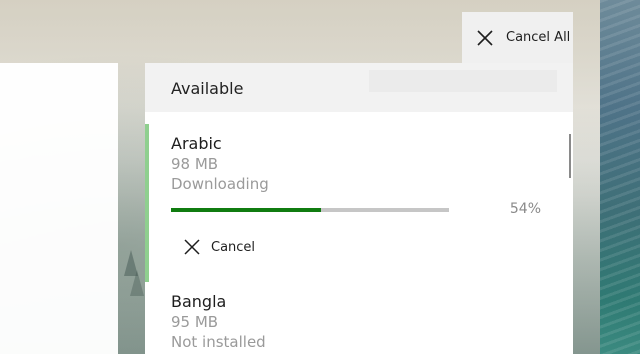 The image size is (640, 354). Describe the element at coordinates (218, 342) in the screenshot. I see `language-status: Not installed` at that location.